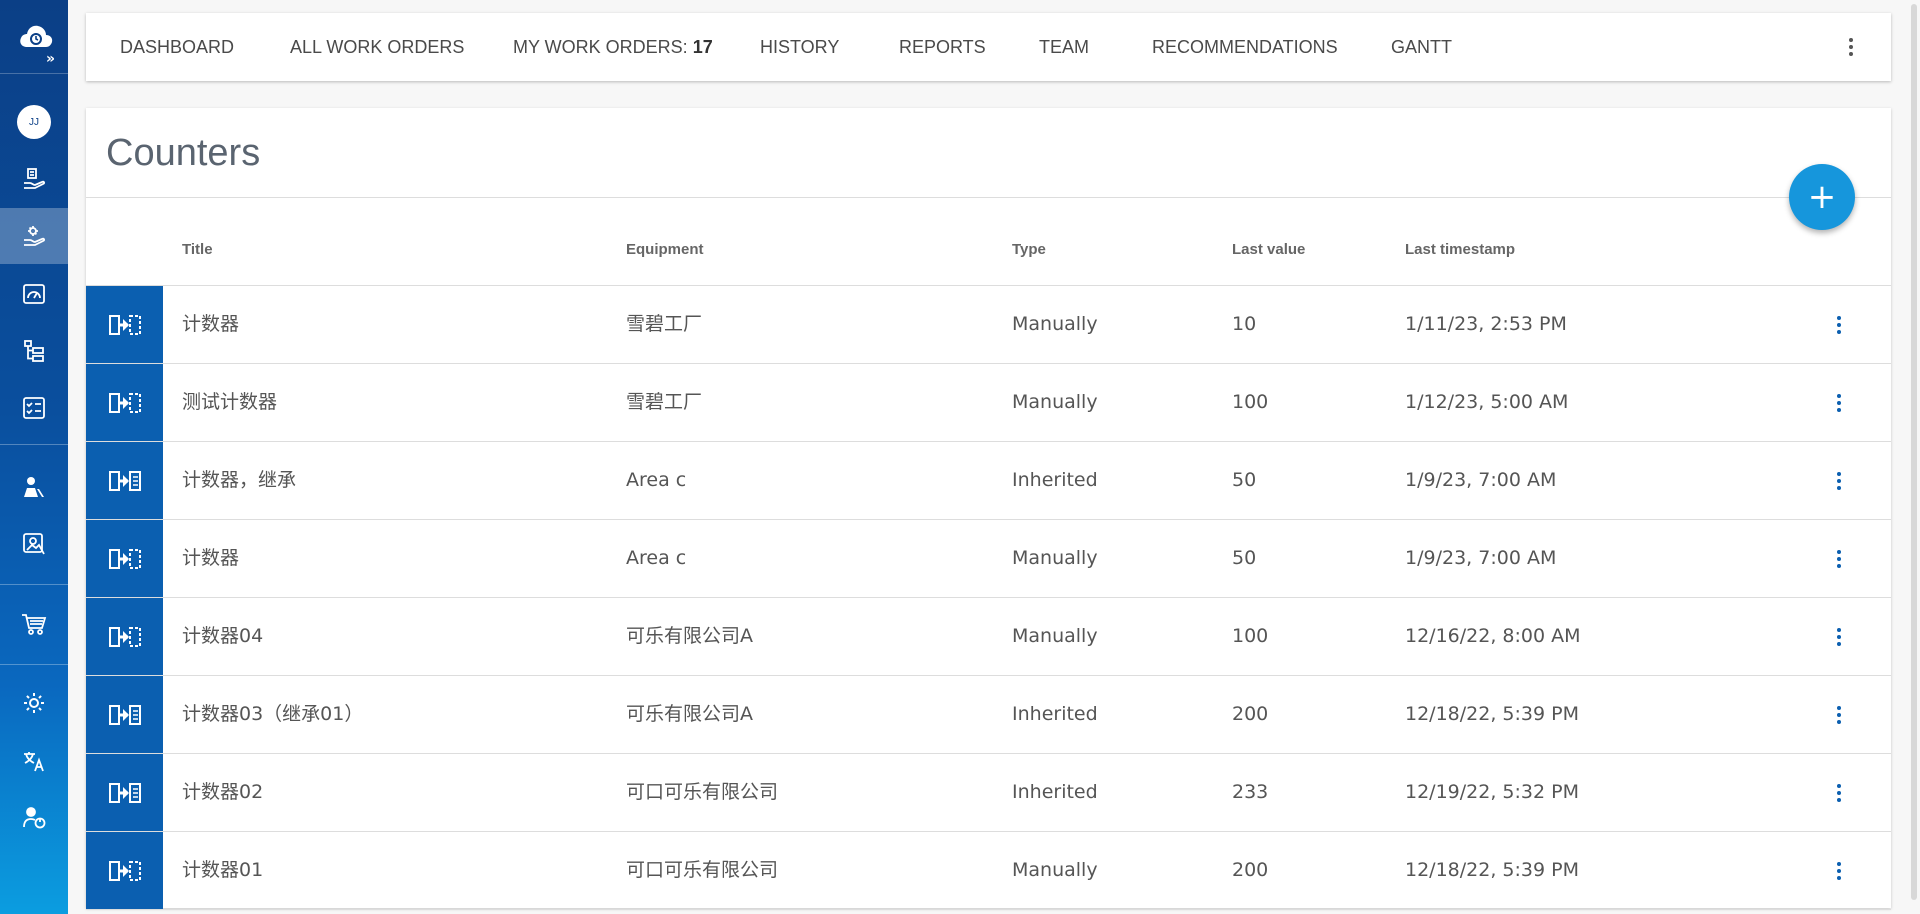 Image resolution: width=1920 pixels, height=914 pixels. I want to click on scrollbar-thumb, so click(1914, 452).